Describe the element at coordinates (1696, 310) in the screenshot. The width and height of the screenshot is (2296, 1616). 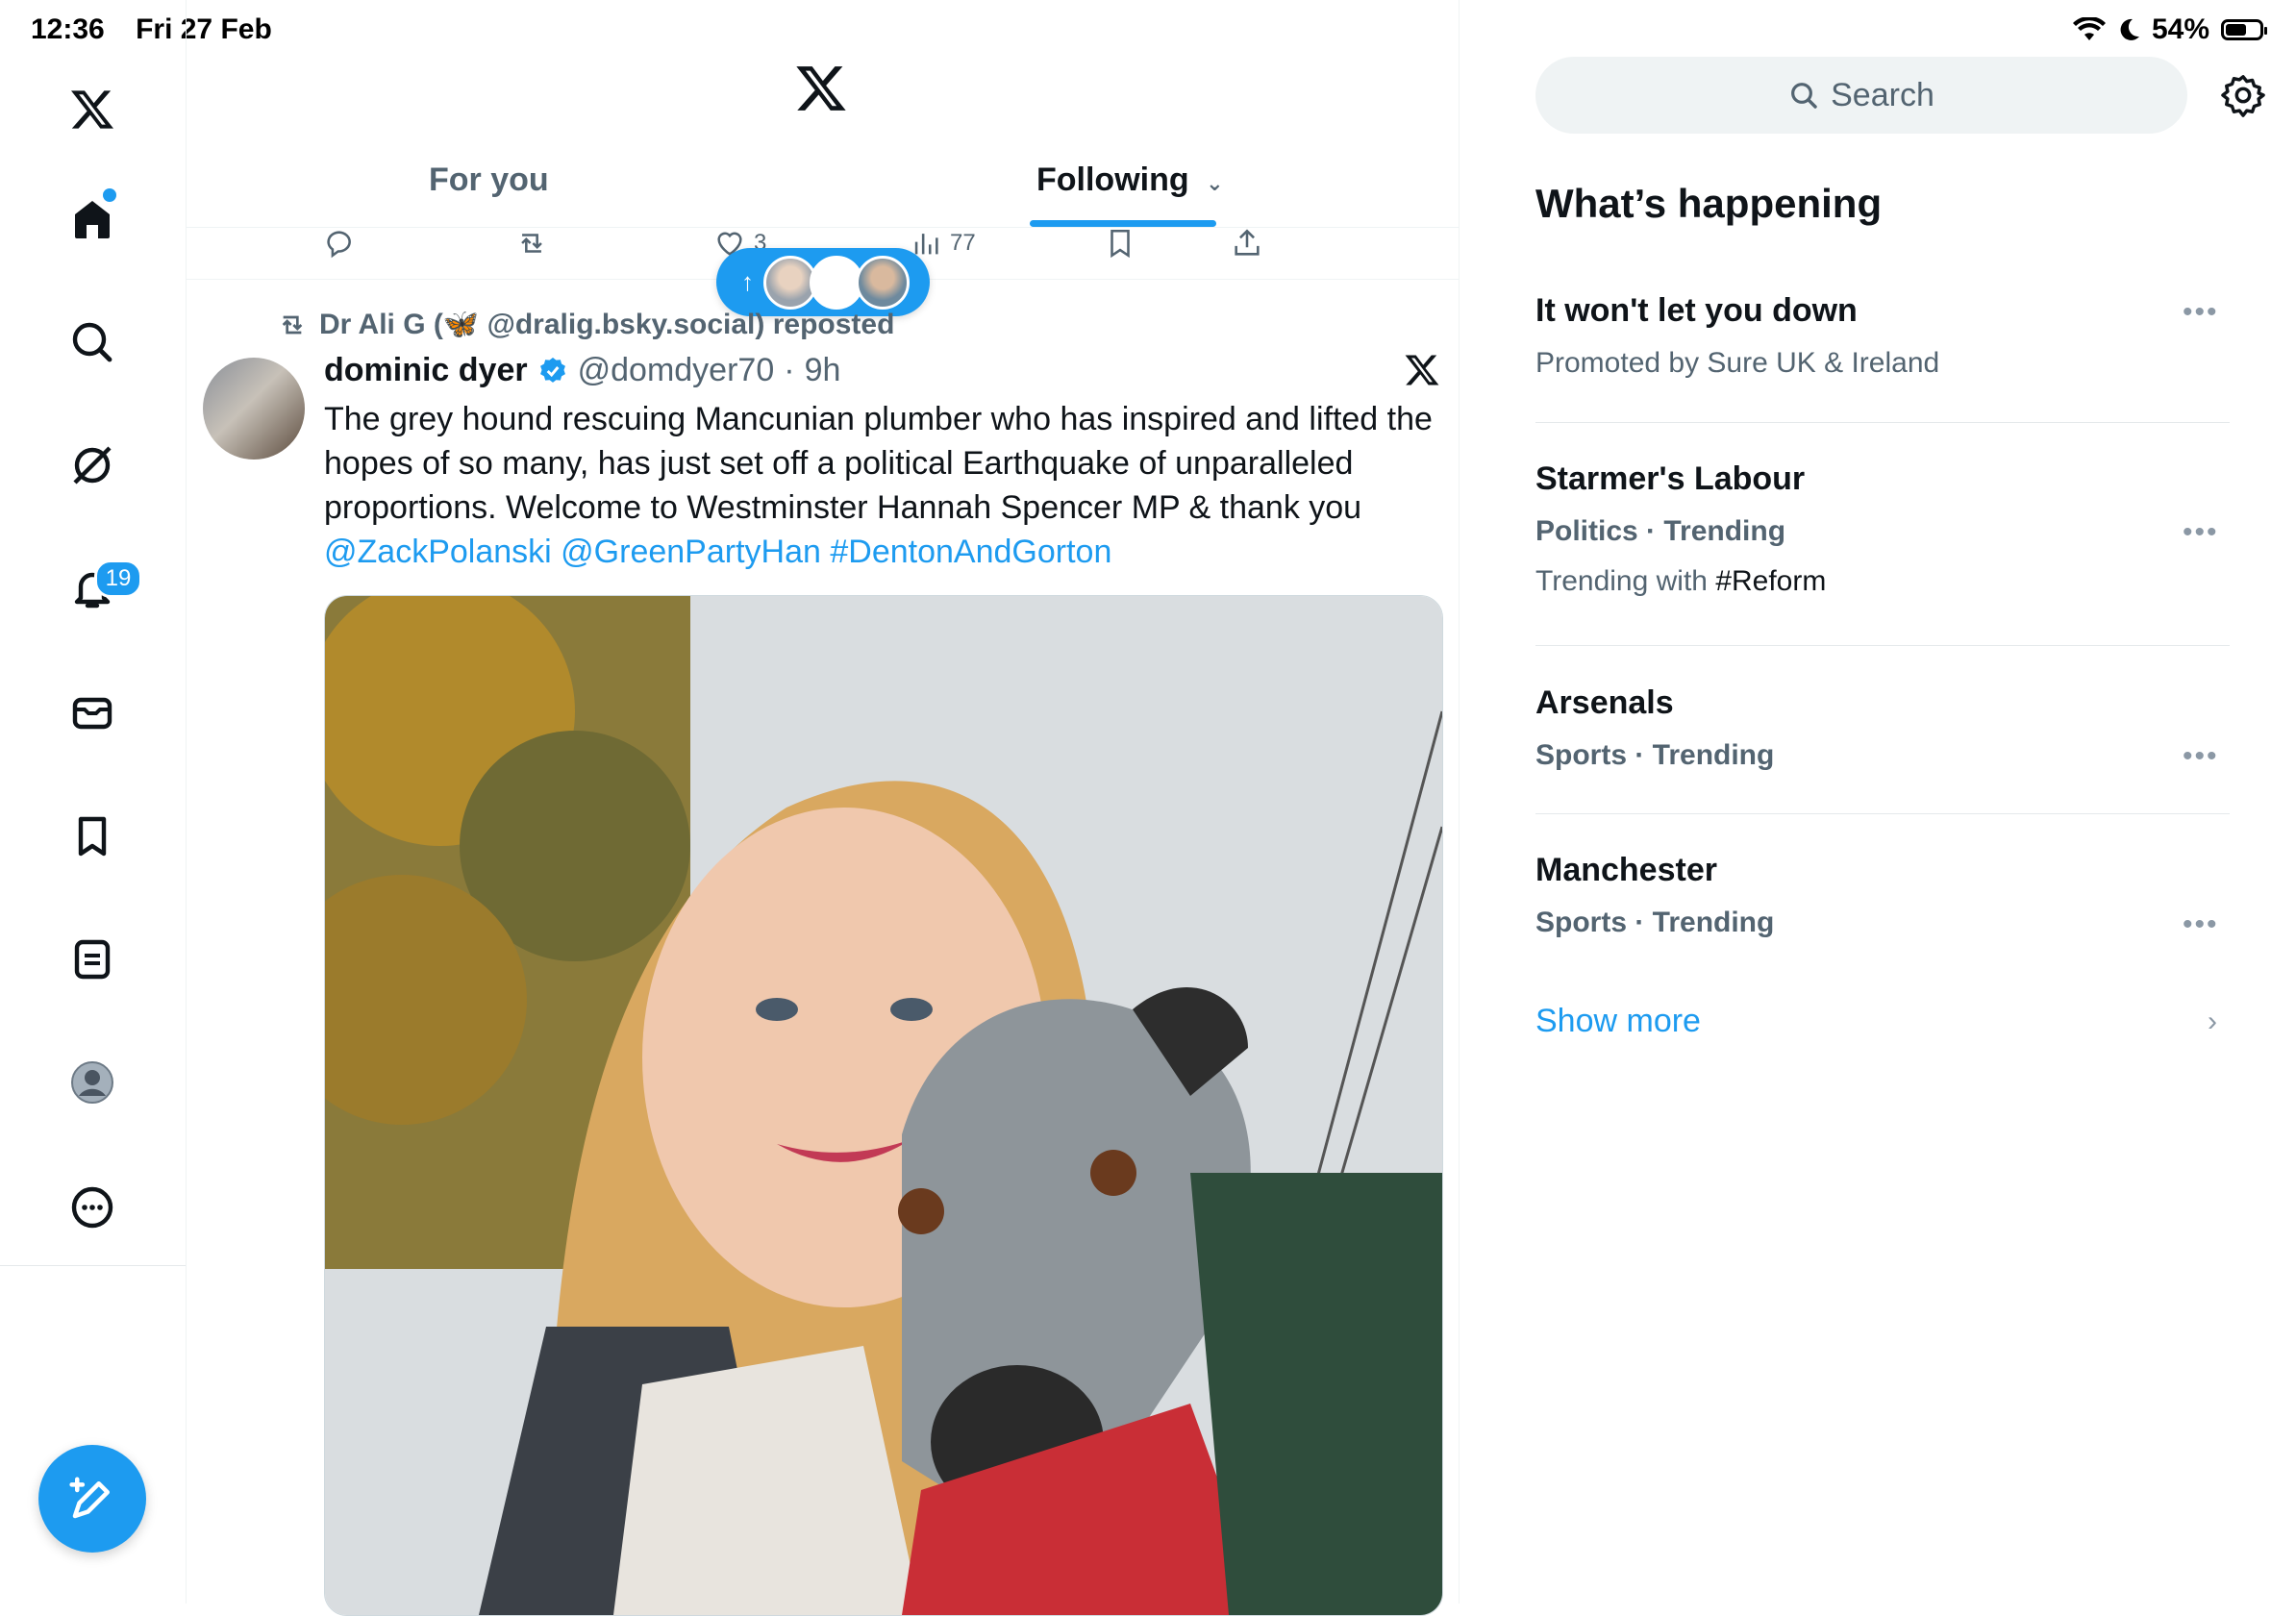
I see `trend-title: It won't let you down` at that location.